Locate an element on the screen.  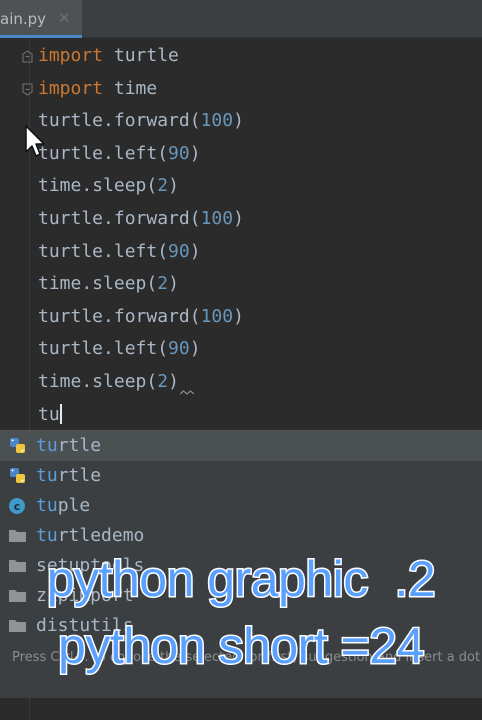
tab-label: ain.py is located at coordinates (23, 19).